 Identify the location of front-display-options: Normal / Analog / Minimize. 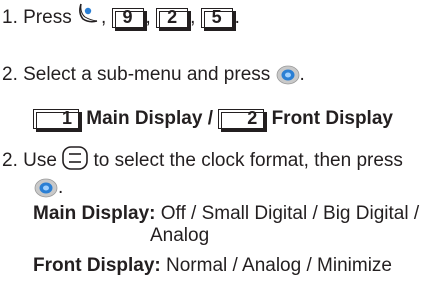
(279, 265).